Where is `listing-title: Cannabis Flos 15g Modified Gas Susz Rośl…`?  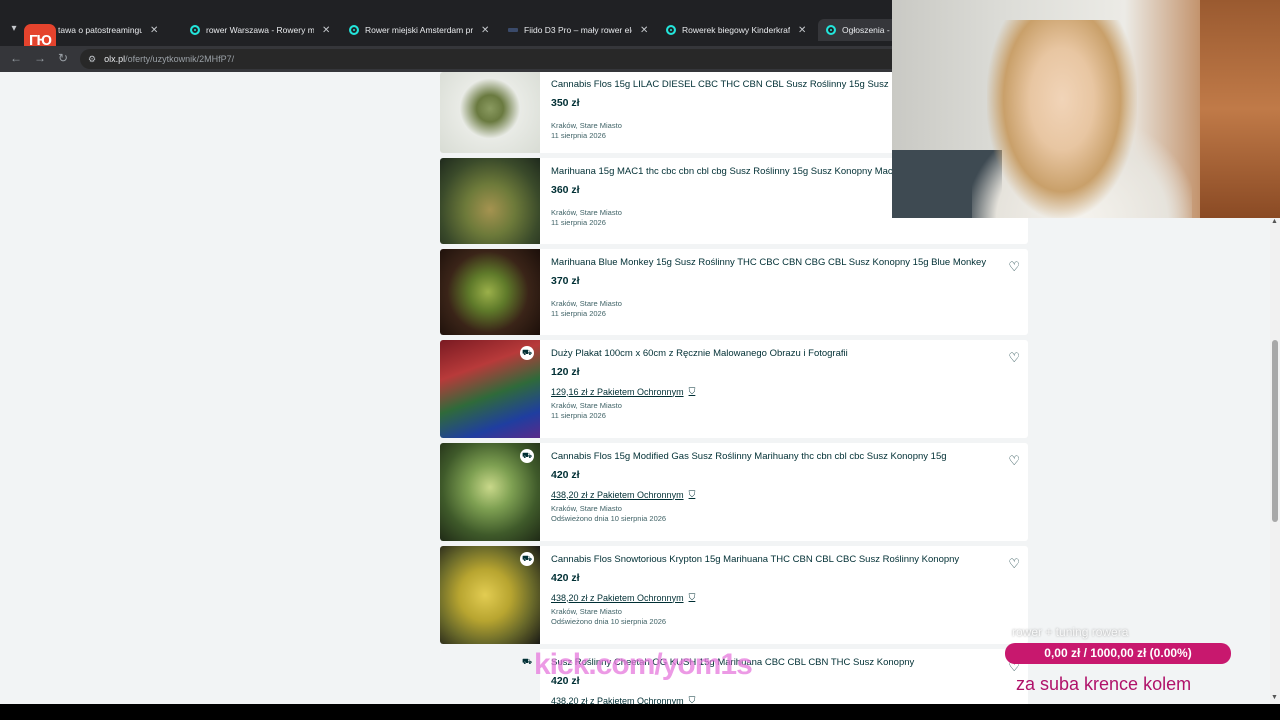
listing-title: Cannabis Flos 15g Modified Gas Susz Rośl… is located at coordinates (771, 456).